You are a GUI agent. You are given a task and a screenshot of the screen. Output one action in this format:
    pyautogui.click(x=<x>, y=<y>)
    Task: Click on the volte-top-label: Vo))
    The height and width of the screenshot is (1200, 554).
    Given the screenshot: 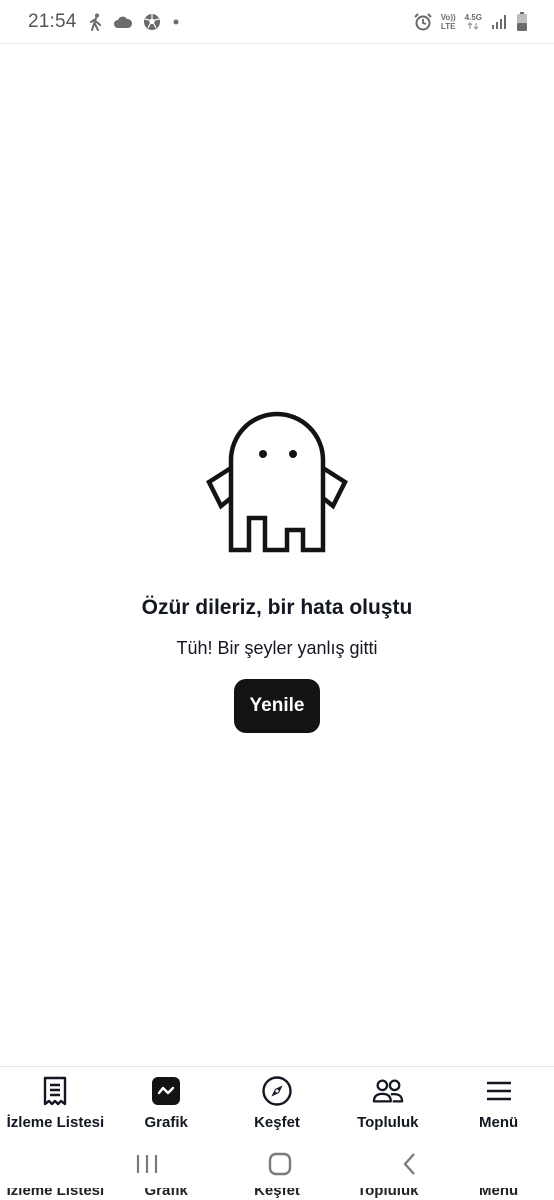 What is the action you would take?
    pyautogui.click(x=448, y=17)
    